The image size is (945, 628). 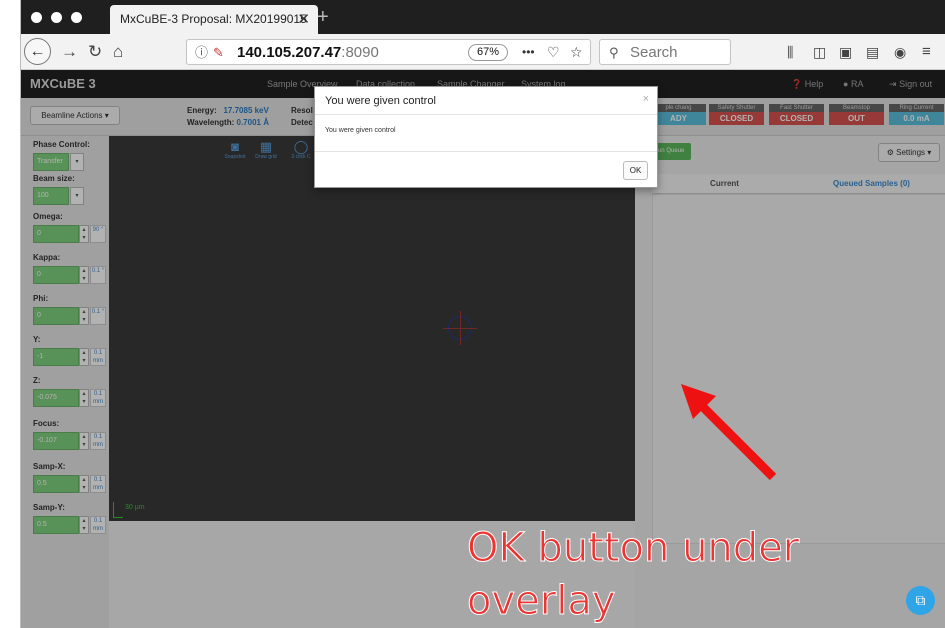 I want to click on annotation-line-2: overlay, so click(x=541, y=601).